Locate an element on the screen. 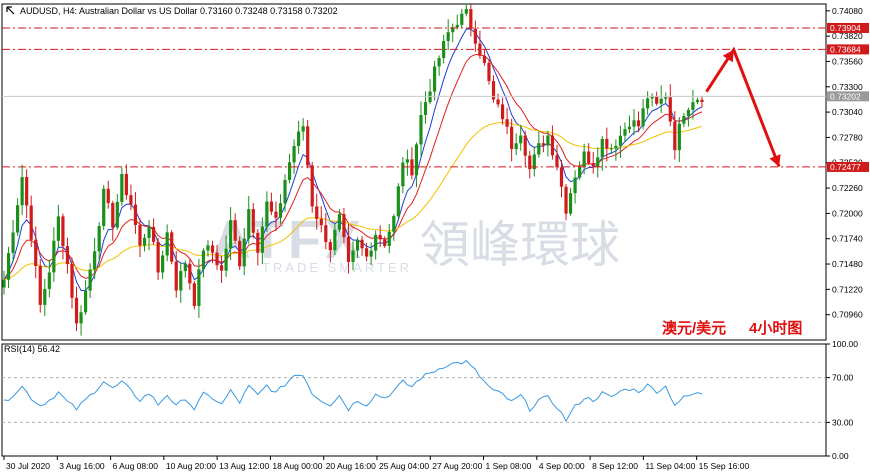 The height and width of the screenshot is (474, 870). time-tick-label: 10 Aug 20:00 is located at coordinates (191, 466).